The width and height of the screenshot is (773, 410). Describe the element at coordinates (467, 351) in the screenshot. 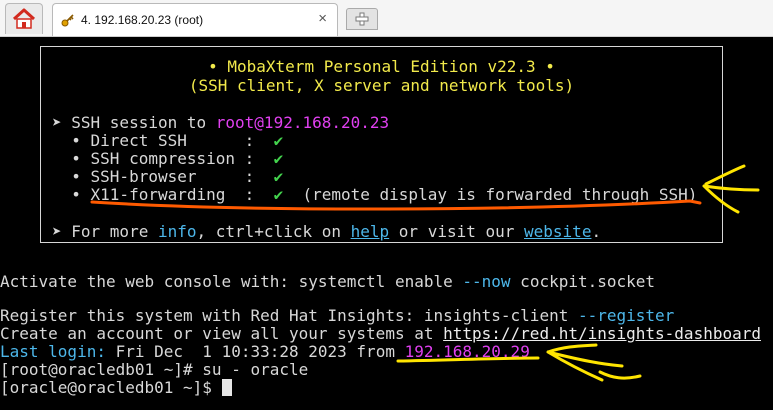

I see `last-login-ip: 192.168.20.29` at that location.